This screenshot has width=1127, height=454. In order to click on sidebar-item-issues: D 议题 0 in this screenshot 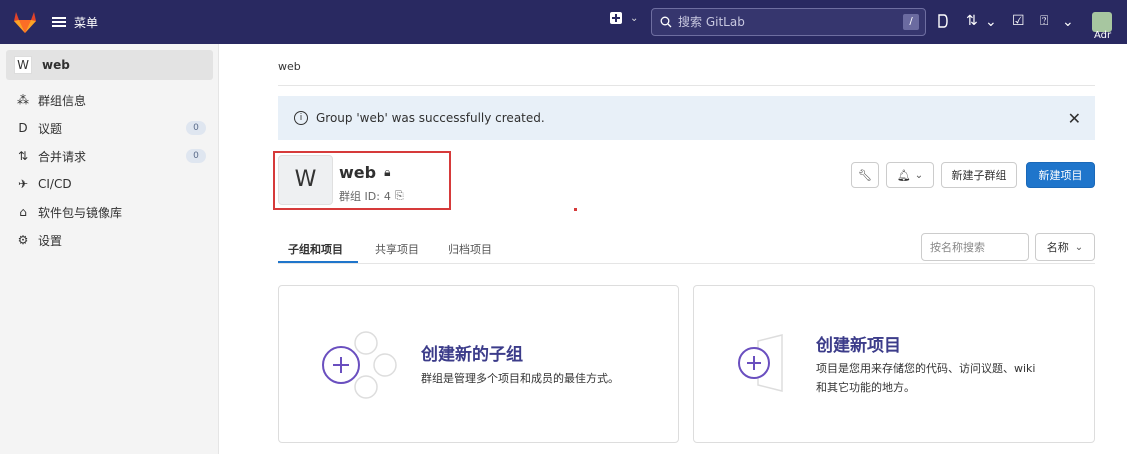, I will do `click(111, 128)`.